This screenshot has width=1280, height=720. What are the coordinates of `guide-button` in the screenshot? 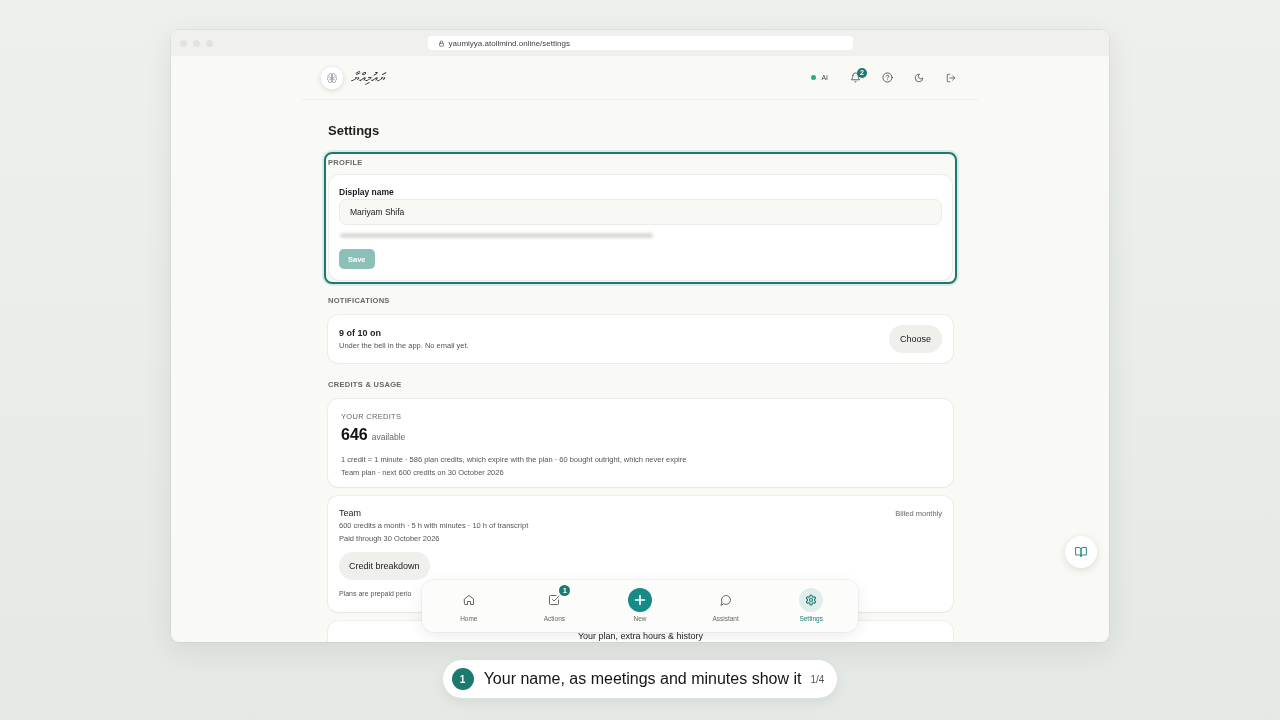 It's located at (1081, 552).